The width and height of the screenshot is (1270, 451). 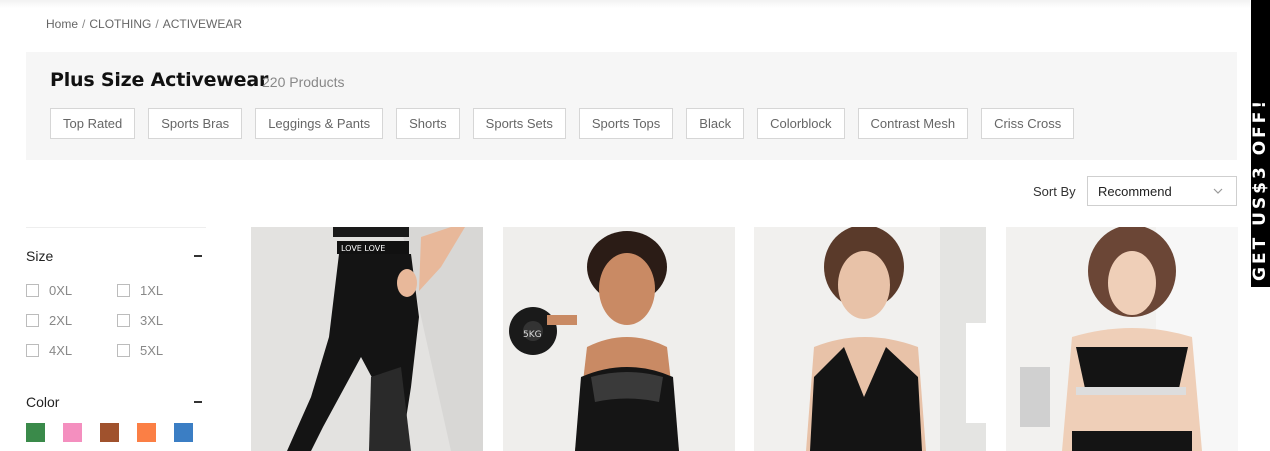 What do you see at coordinates (1054, 191) in the screenshot?
I see `sort-label: Sort By` at bounding box center [1054, 191].